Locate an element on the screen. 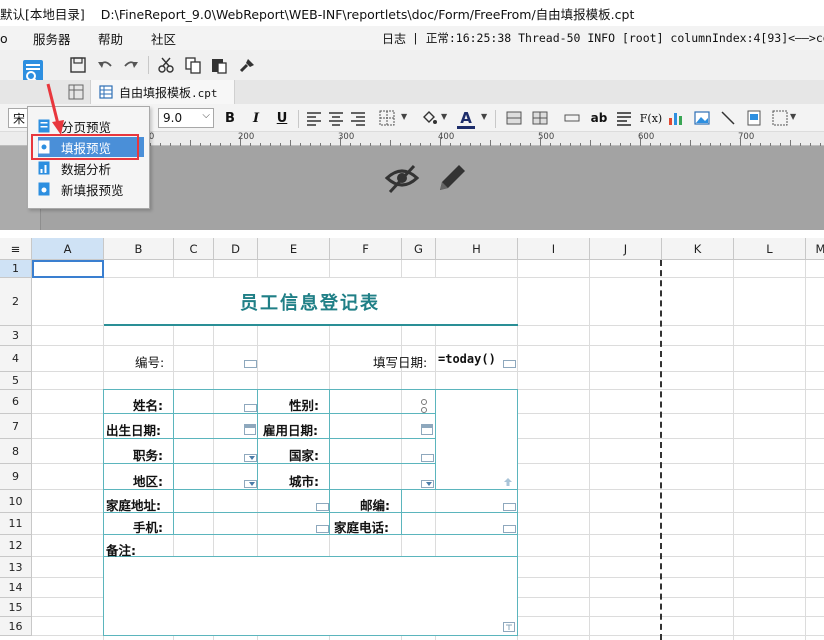 The height and width of the screenshot is (640, 824). row-header: 2 is located at coordinates (16, 302).